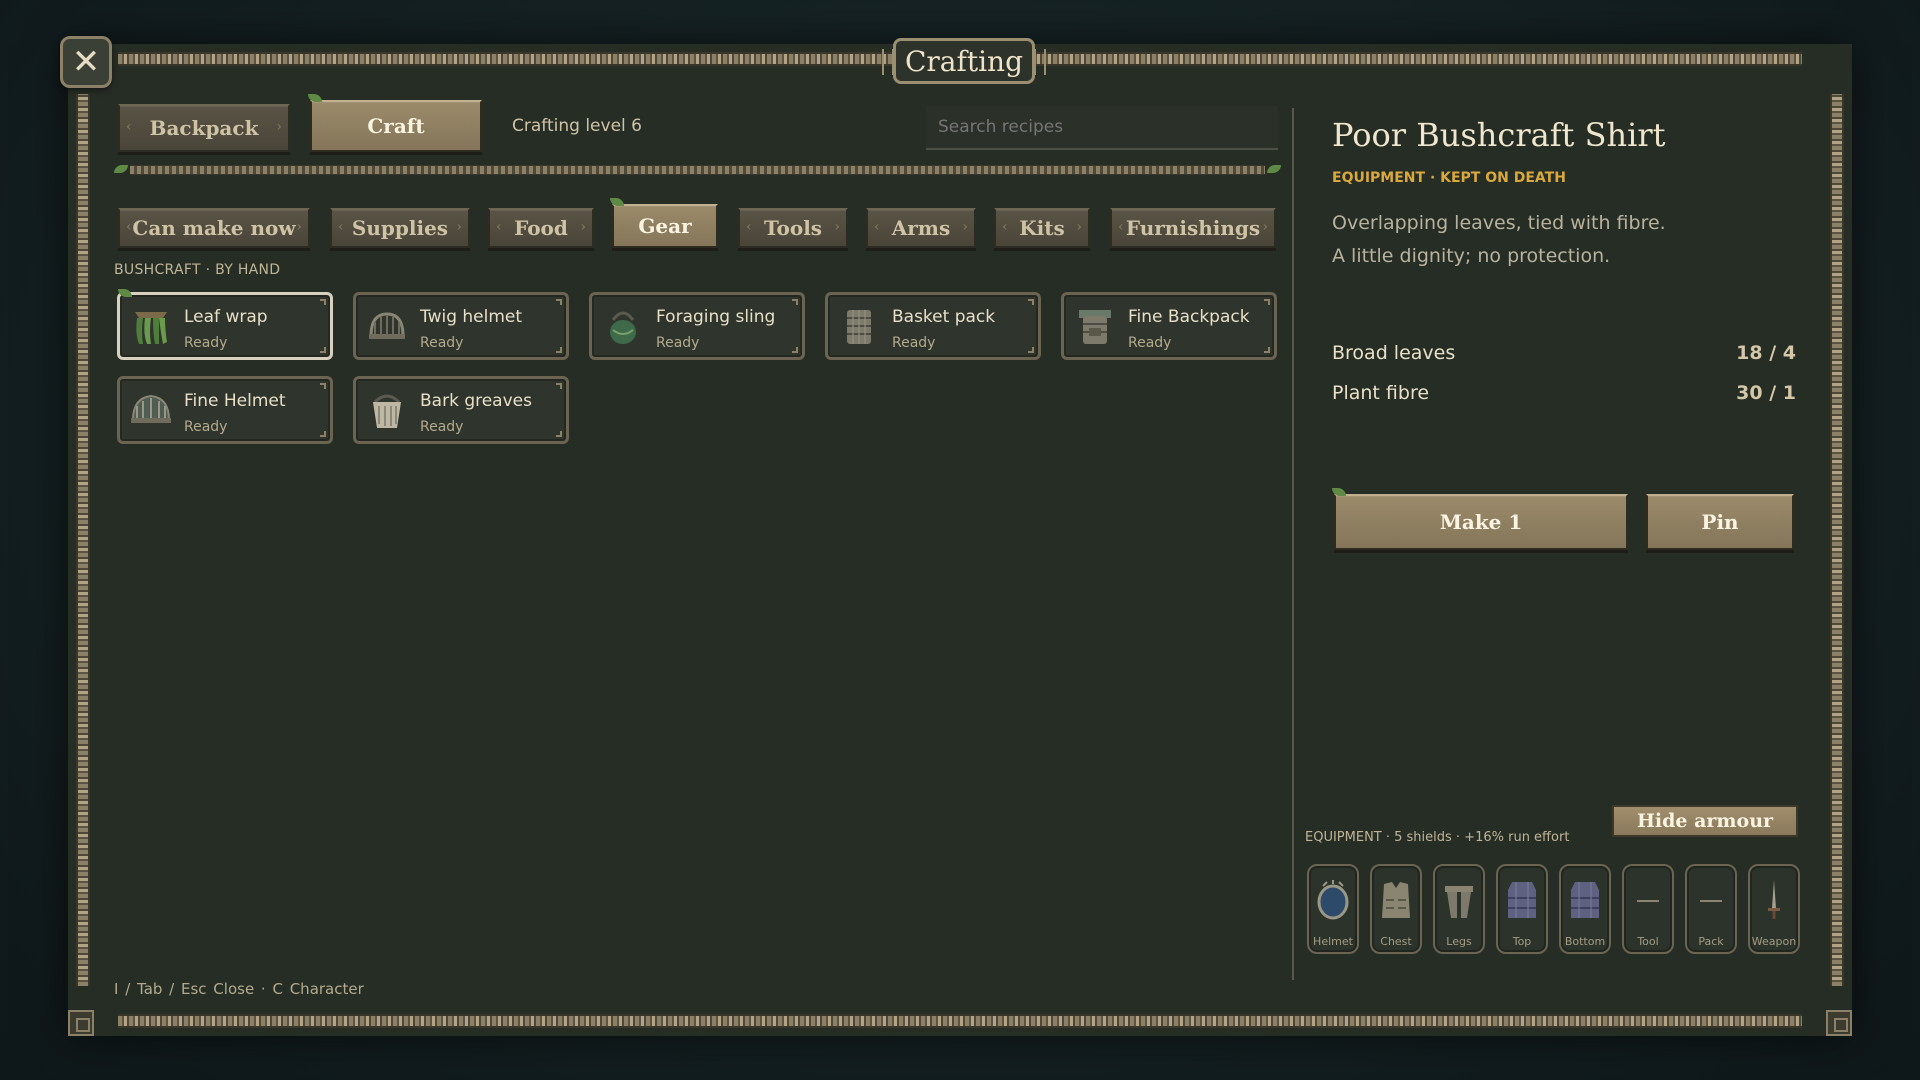 This screenshot has width=1920, height=1080. I want to click on material-name: Broad leaves, so click(1394, 353).